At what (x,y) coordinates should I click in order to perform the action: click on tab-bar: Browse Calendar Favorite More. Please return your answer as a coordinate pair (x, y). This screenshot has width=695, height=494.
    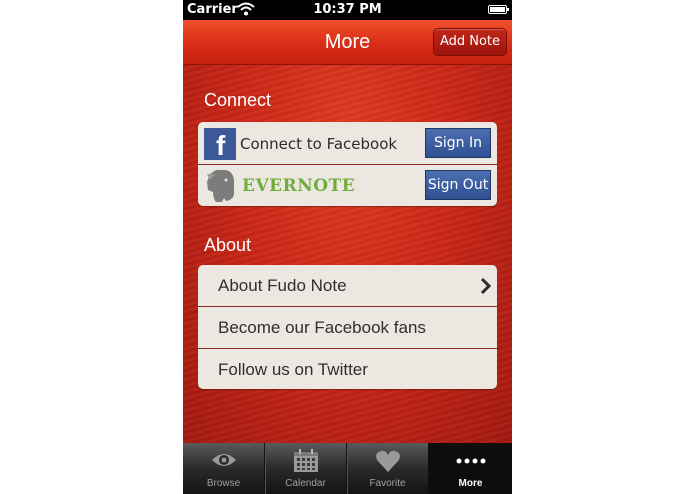
    Looking at the image, I should click on (347, 468).